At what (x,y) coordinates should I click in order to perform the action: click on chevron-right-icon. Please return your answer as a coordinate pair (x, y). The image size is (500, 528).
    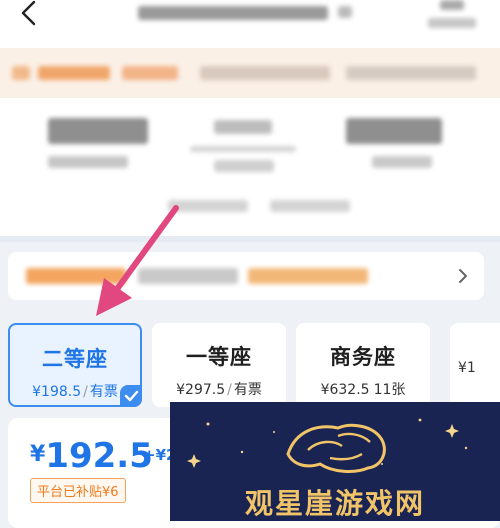
    Looking at the image, I should click on (463, 276).